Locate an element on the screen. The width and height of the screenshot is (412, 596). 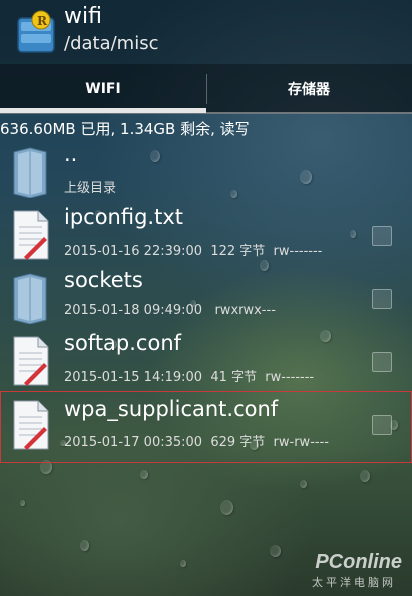
app-logo-icon: R is located at coordinates (36, 32).